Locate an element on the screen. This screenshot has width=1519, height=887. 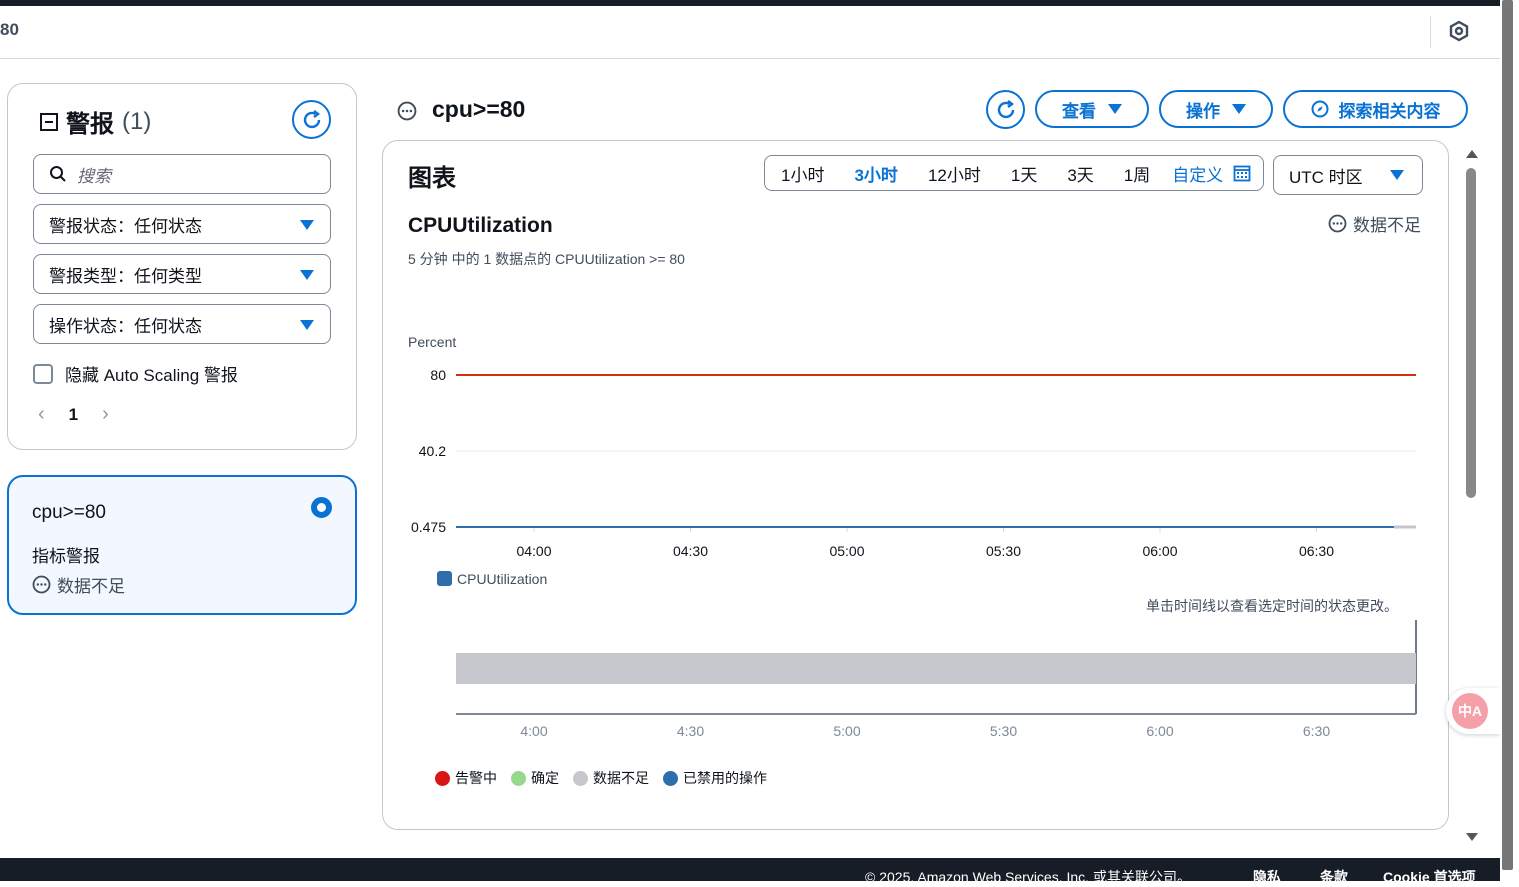
translate-icon: 中A is located at coordinates (1470, 711).